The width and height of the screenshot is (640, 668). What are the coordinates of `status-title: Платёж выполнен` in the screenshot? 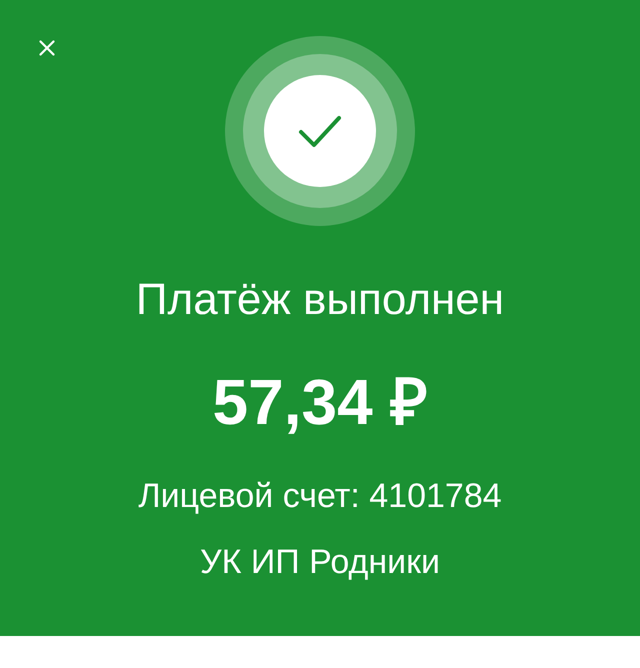 It's located at (320, 300).